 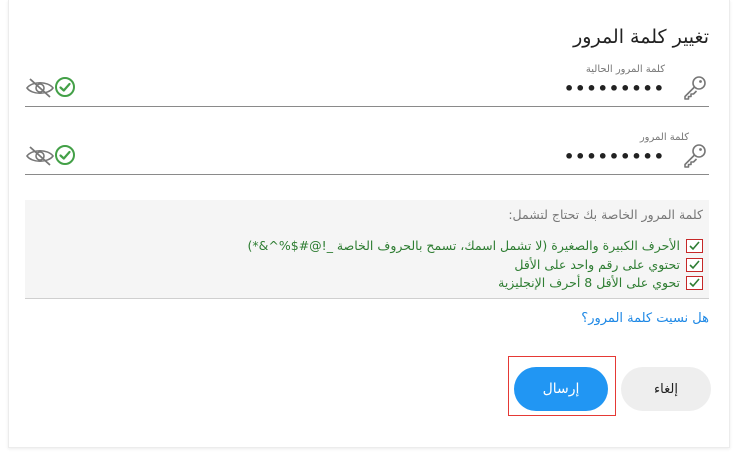 What do you see at coordinates (589, 282) in the screenshot?
I see `requirement-text: تحوي على الأقل 8 أحرف الإنجليزية` at bounding box center [589, 282].